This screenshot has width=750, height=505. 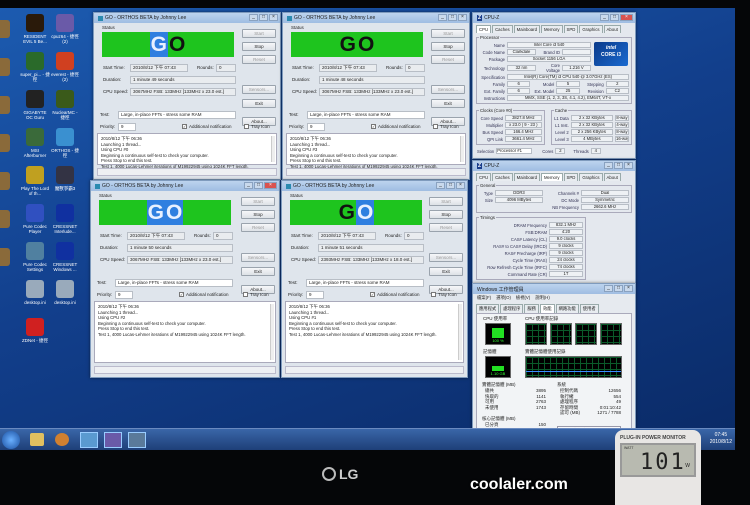 What do you see at coordinates (35, 219) in the screenshot?
I see `desktop-icon: Pure Codec Player` at bounding box center [35, 219].